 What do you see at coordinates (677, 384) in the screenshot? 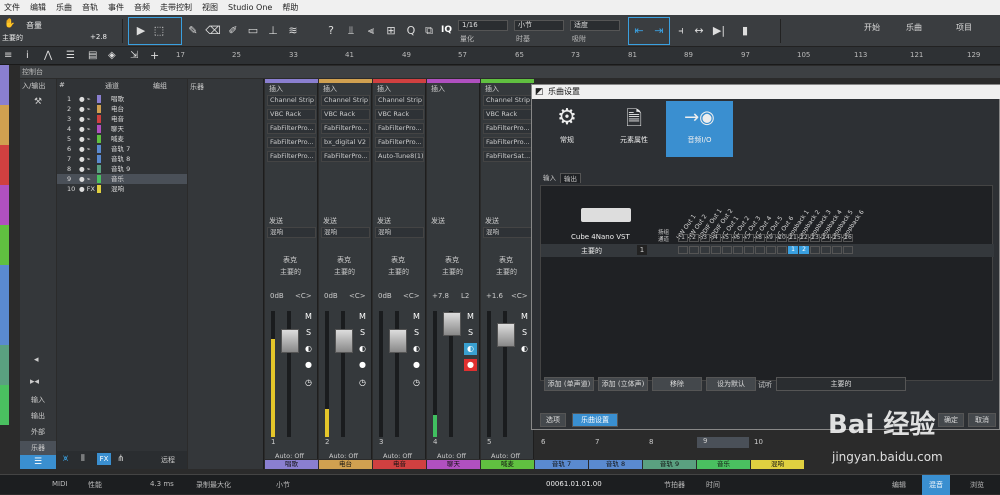
I see `remove-button: 移除` at bounding box center [677, 384].